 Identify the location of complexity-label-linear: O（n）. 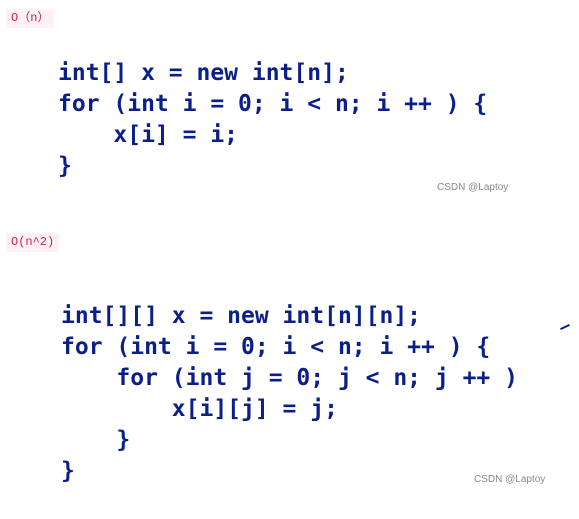
(30, 18).